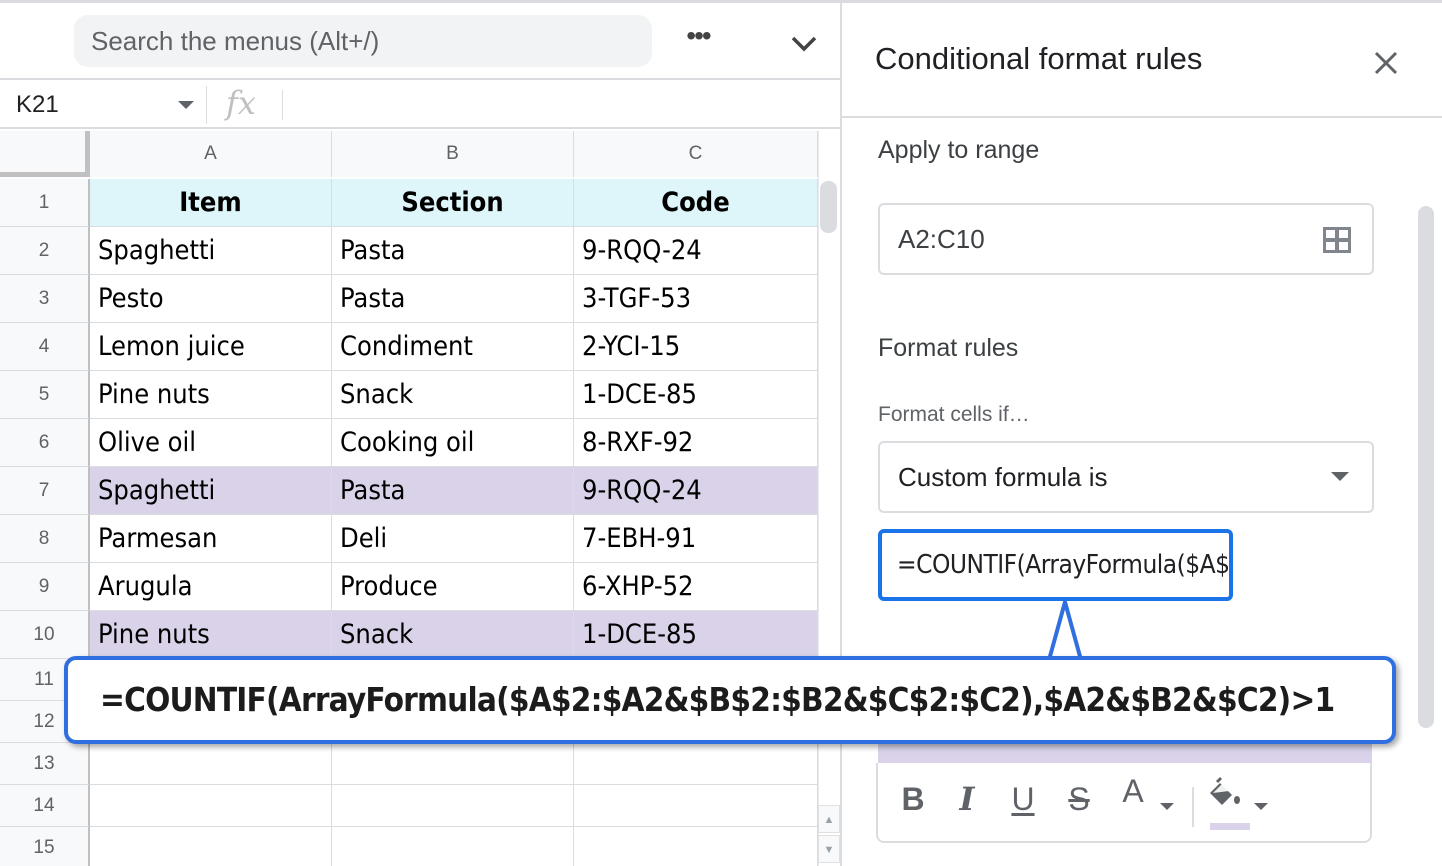  What do you see at coordinates (45, 299) in the screenshot?
I see `row-header: 3` at bounding box center [45, 299].